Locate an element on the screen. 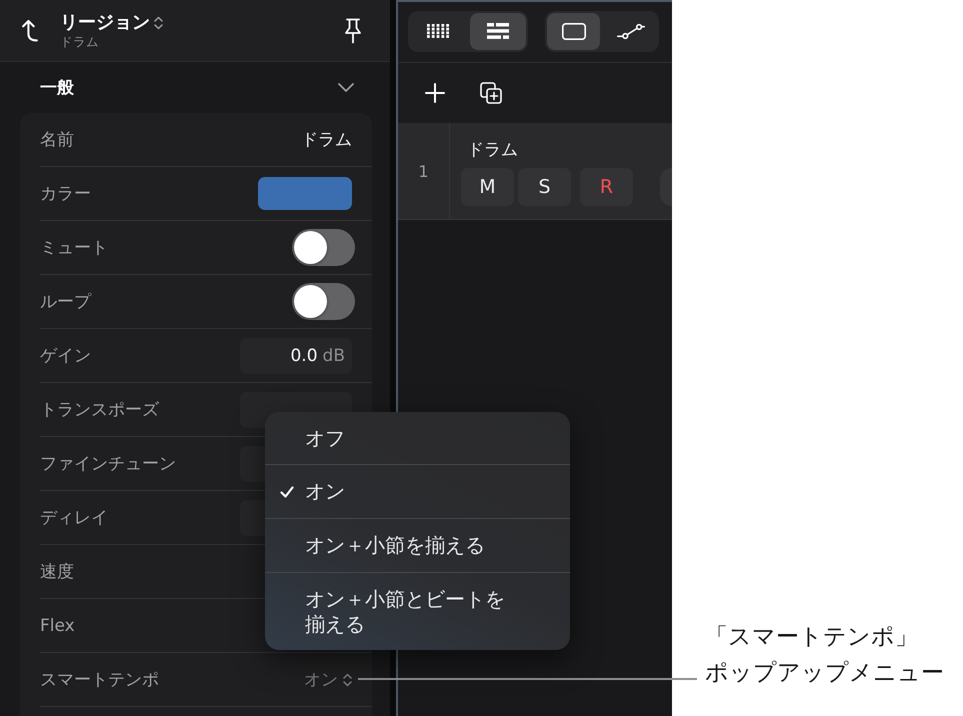  rectangle-icon is located at coordinates (574, 31).